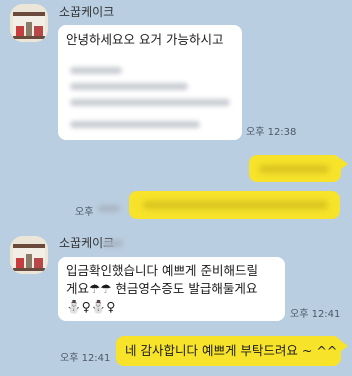  I want to click on message-bubble: 네 감사합니다 예쁘게 부탁드려요 ~ ^^, so click(228, 351).